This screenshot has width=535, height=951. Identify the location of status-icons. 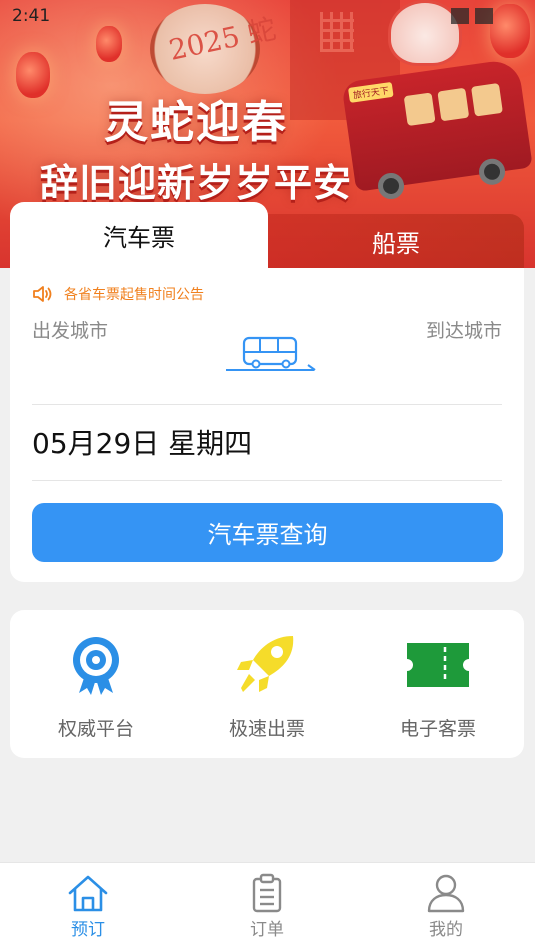
(472, 16).